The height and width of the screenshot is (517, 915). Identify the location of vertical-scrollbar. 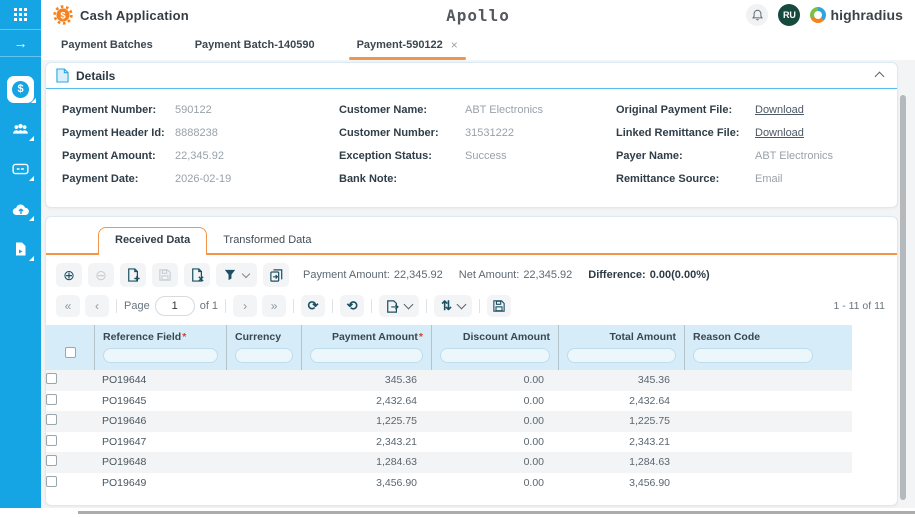
(903, 297).